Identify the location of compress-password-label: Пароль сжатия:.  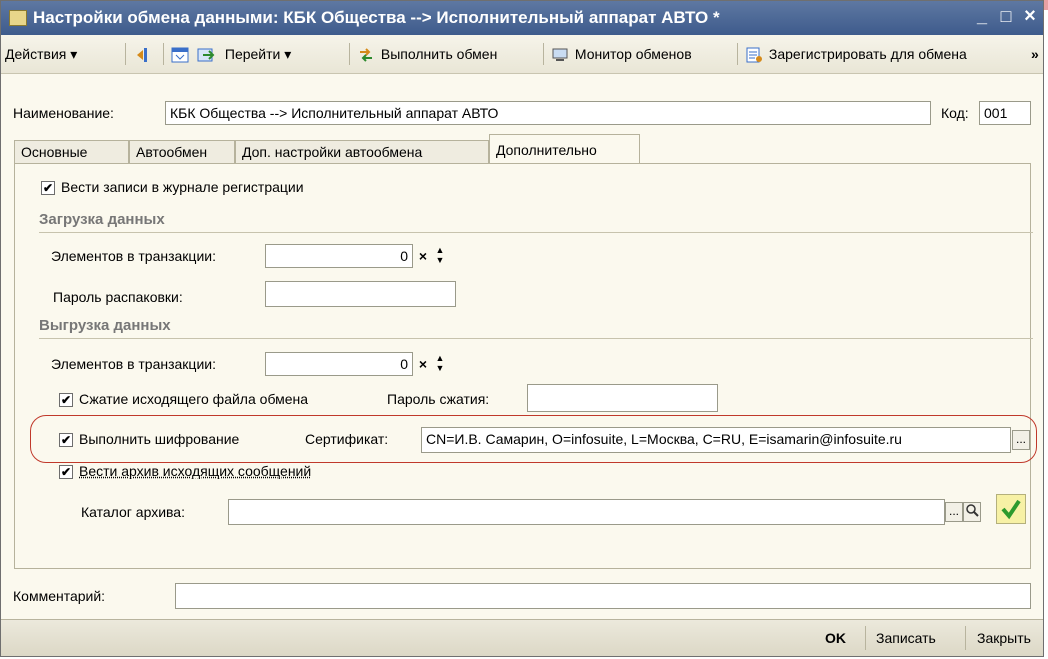
(438, 399).